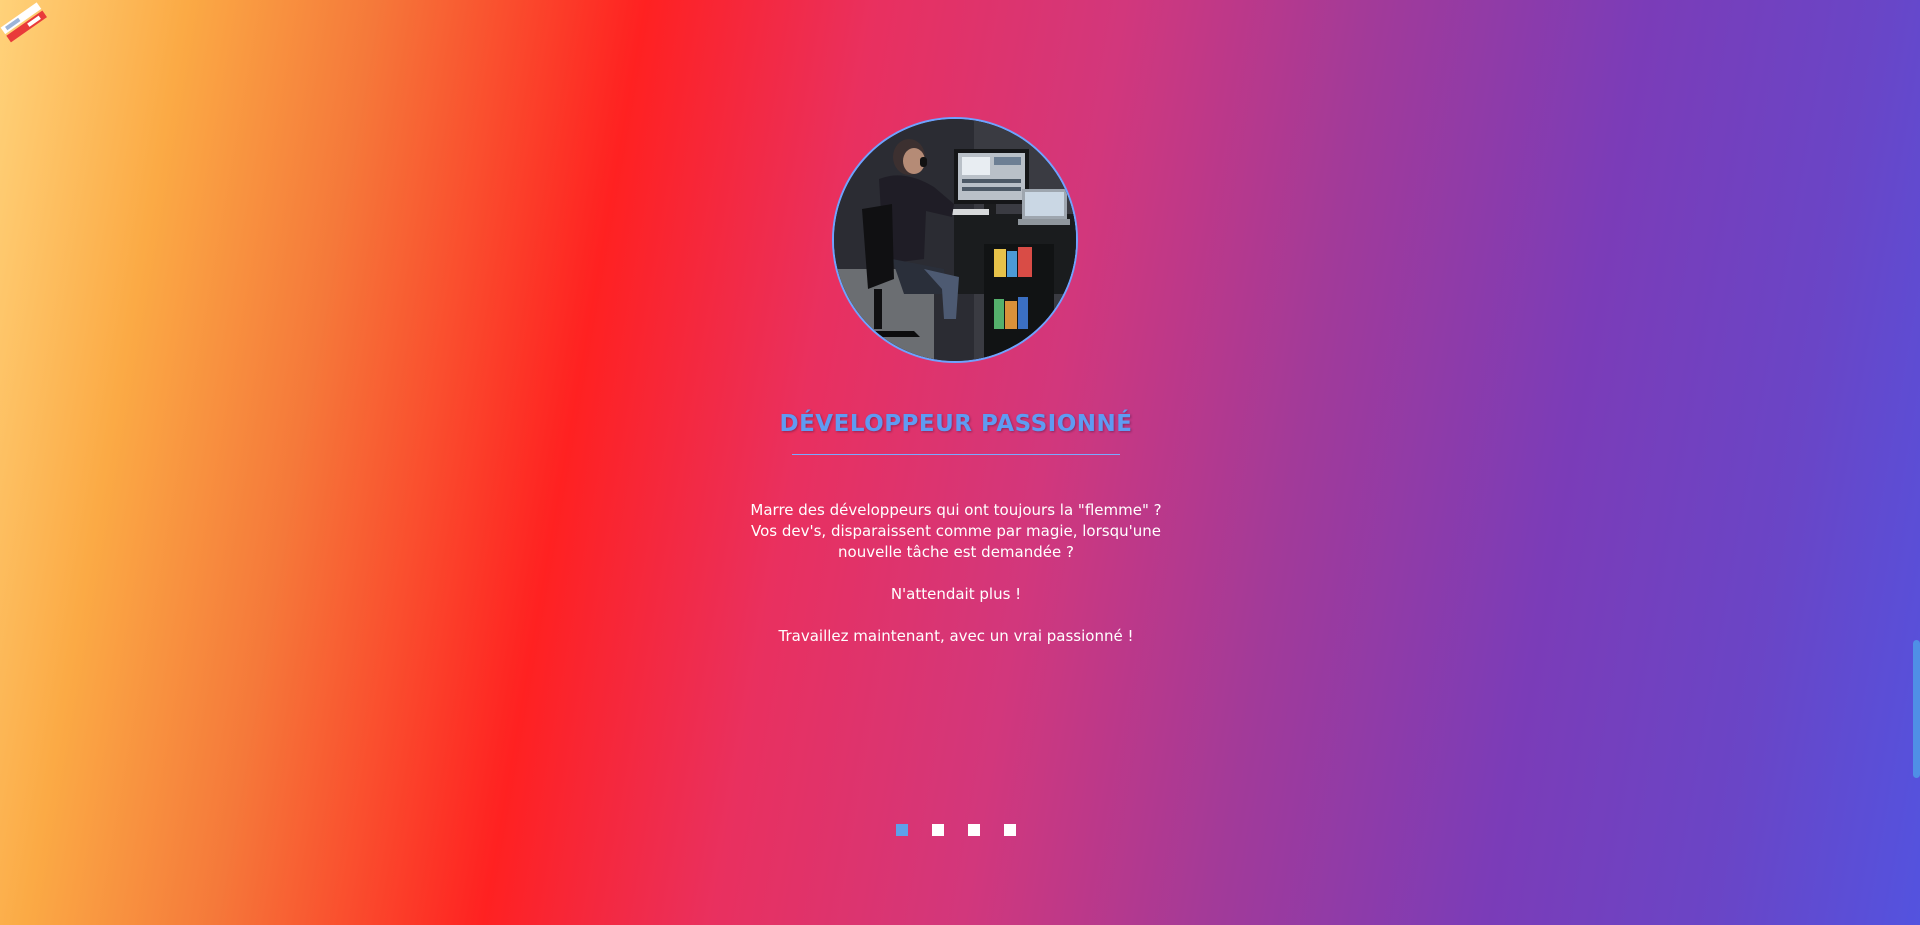 The height and width of the screenshot is (925, 1920). What do you see at coordinates (956, 594) in the screenshot?
I see `description-line: N'attendait plus !` at bounding box center [956, 594].